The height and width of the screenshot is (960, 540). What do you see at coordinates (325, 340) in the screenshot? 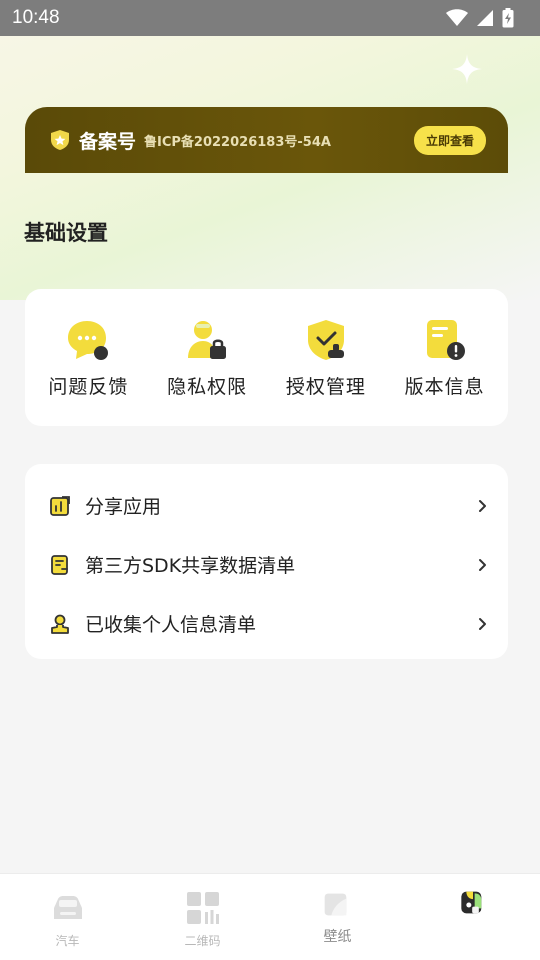
I see `authorization-icon` at bounding box center [325, 340].